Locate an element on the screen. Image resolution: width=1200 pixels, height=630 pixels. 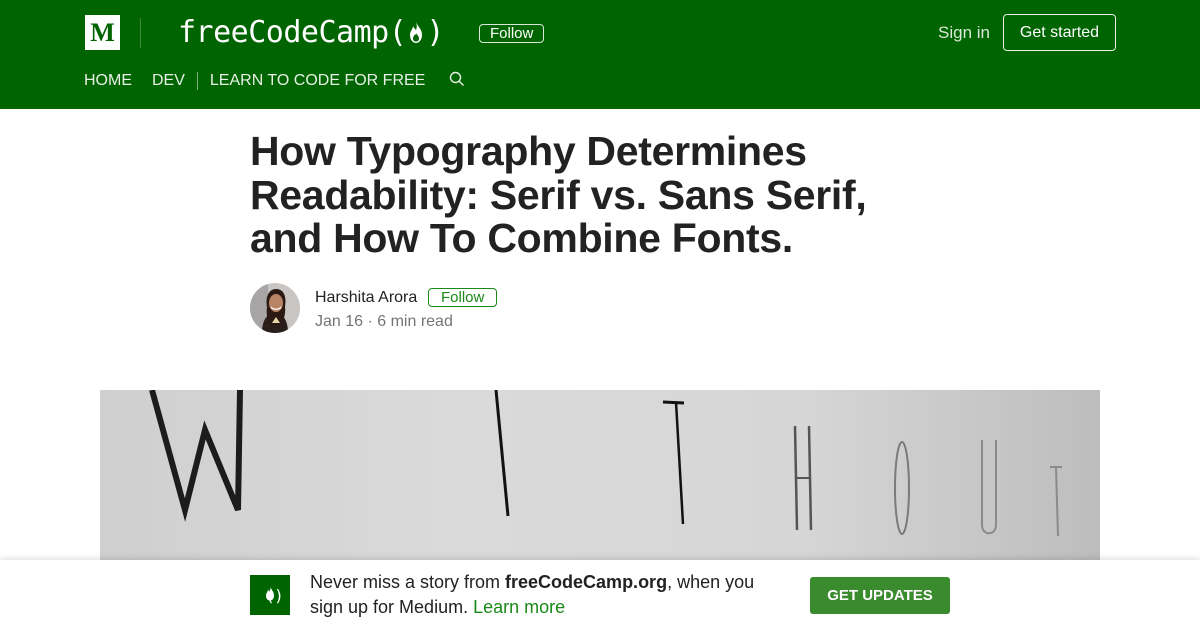
author-name: Harshita Arora is located at coordinates (366, 298).